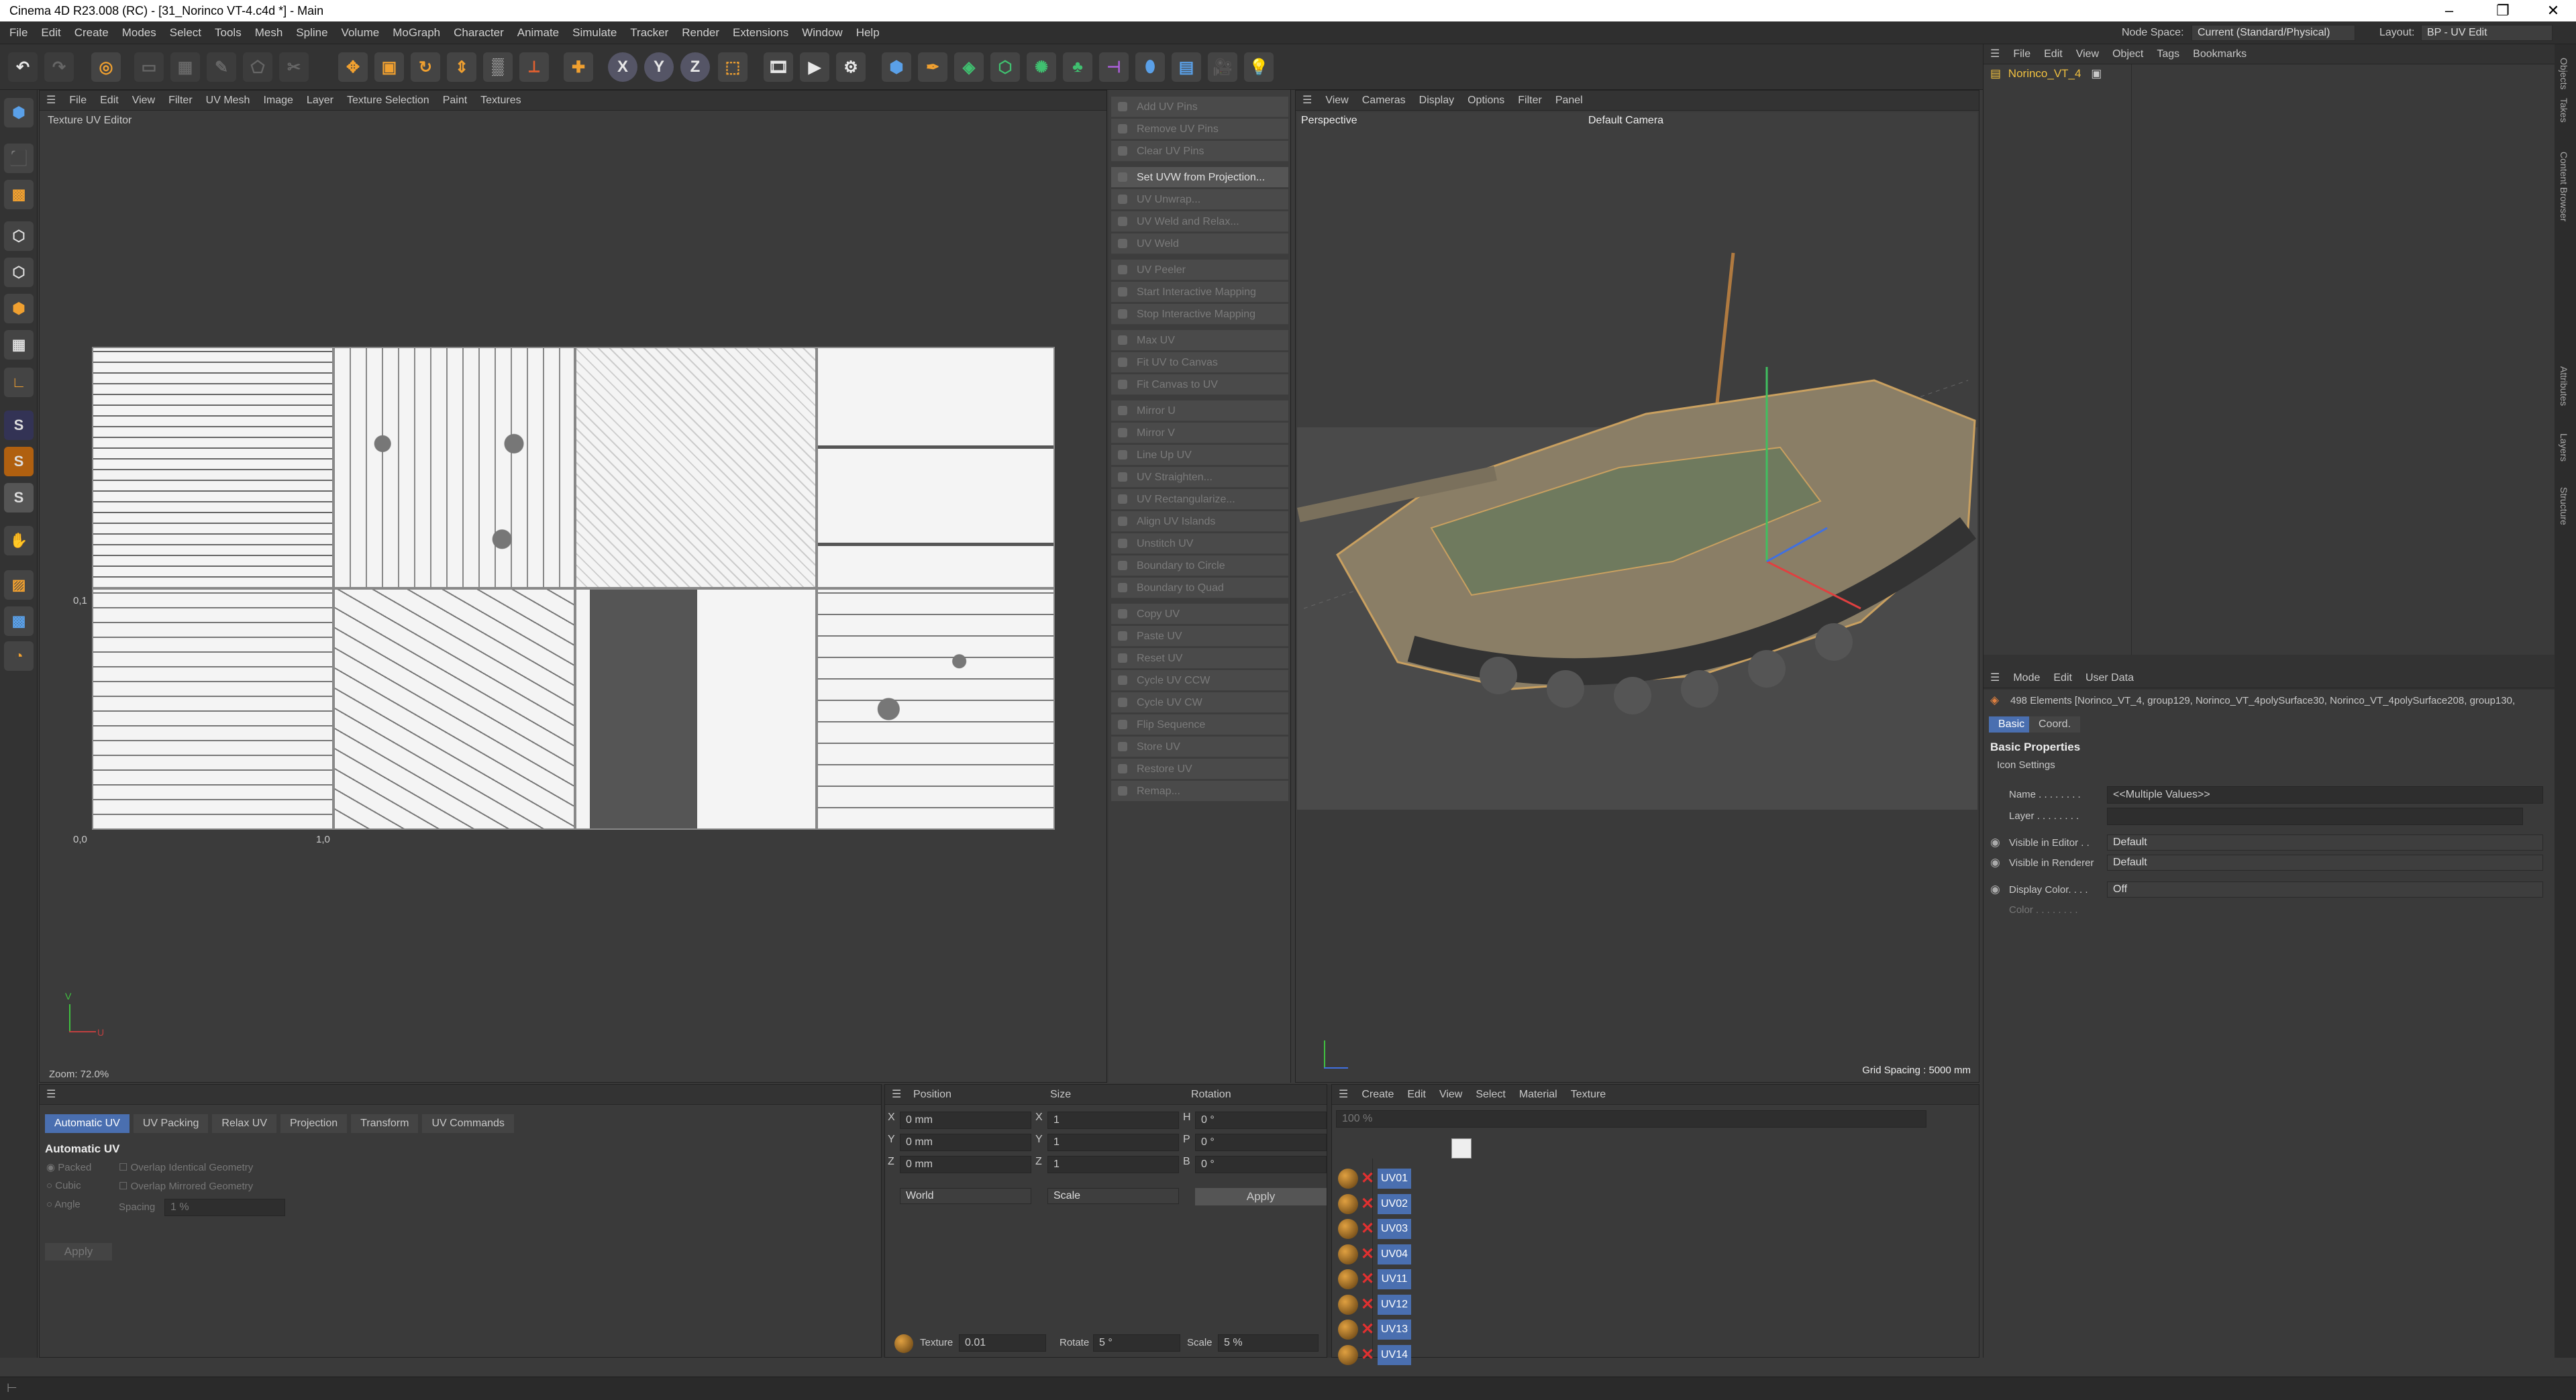 The image size is (2576, 1400). Describe the element at coordinates (1199, 455) in the screenshot. I see `uv-command-line-up-uv: Line Up UV` at that location.